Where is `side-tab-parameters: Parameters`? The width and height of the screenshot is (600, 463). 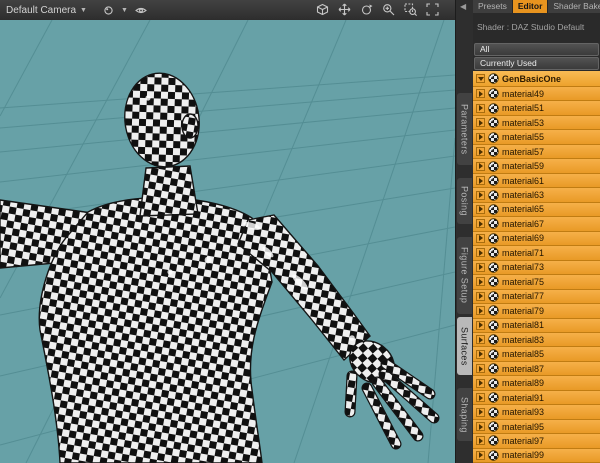 side-tab-parameters: Parameters is located at coordinates (464, 129).